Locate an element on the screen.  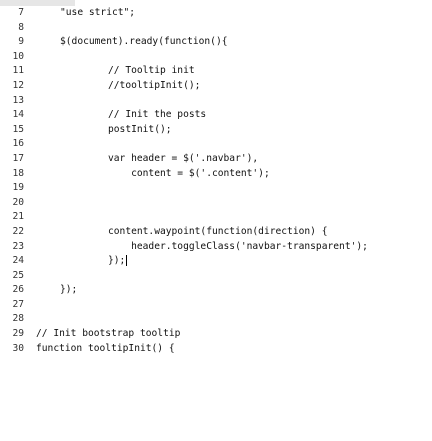
code-line: 8 is located at coordinates (216, 28).